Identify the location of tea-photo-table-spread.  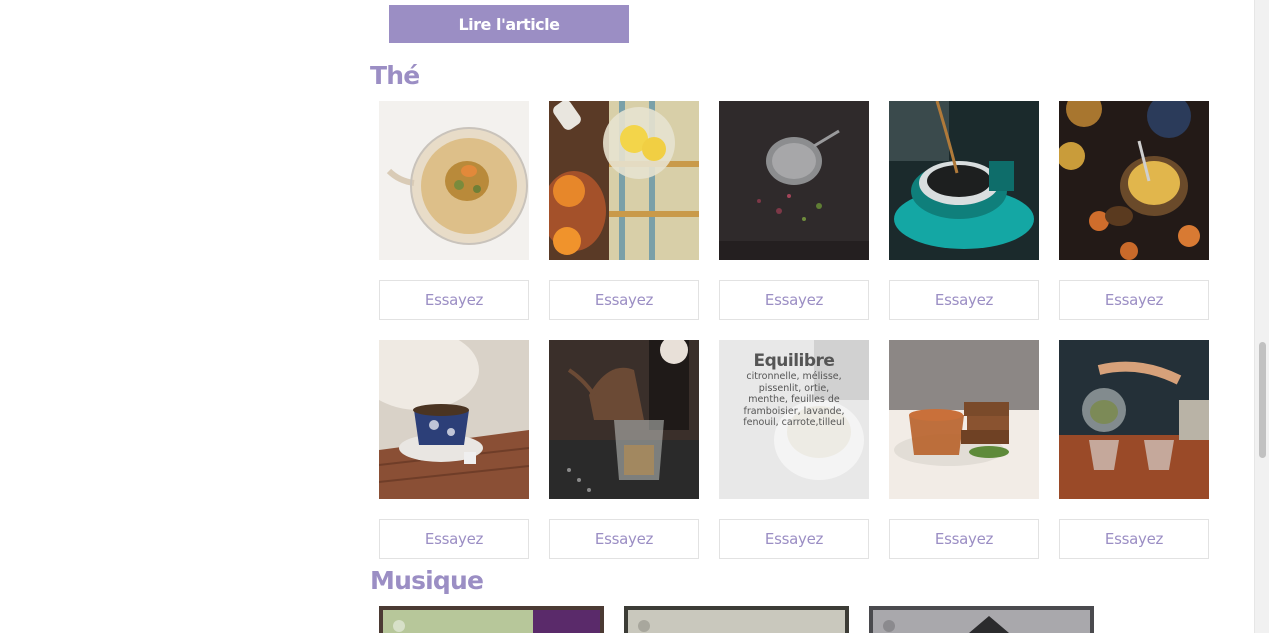
(1134, 180).